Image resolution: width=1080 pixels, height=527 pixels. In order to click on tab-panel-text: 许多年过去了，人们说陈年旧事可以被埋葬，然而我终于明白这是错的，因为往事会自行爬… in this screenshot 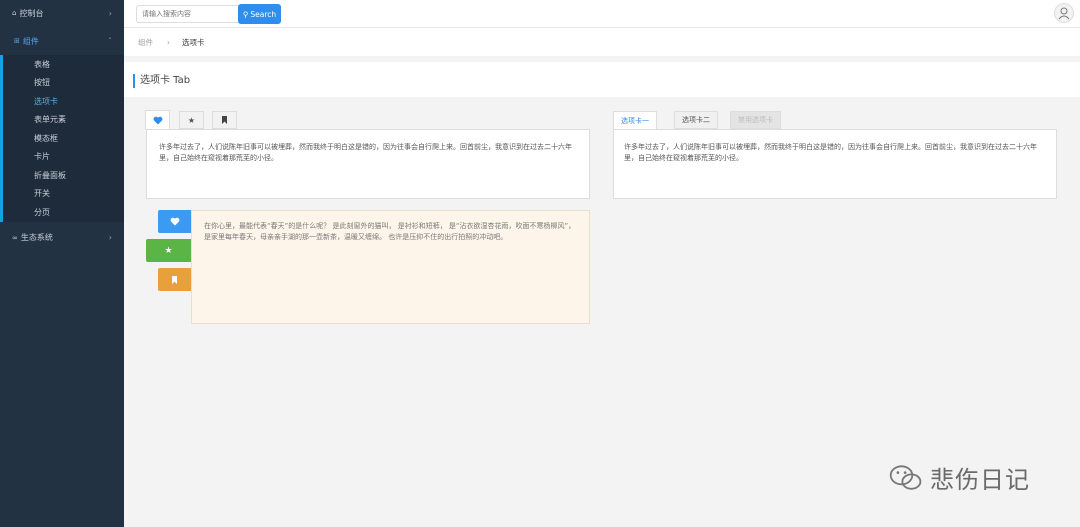, I will do `click(835, 164)`.